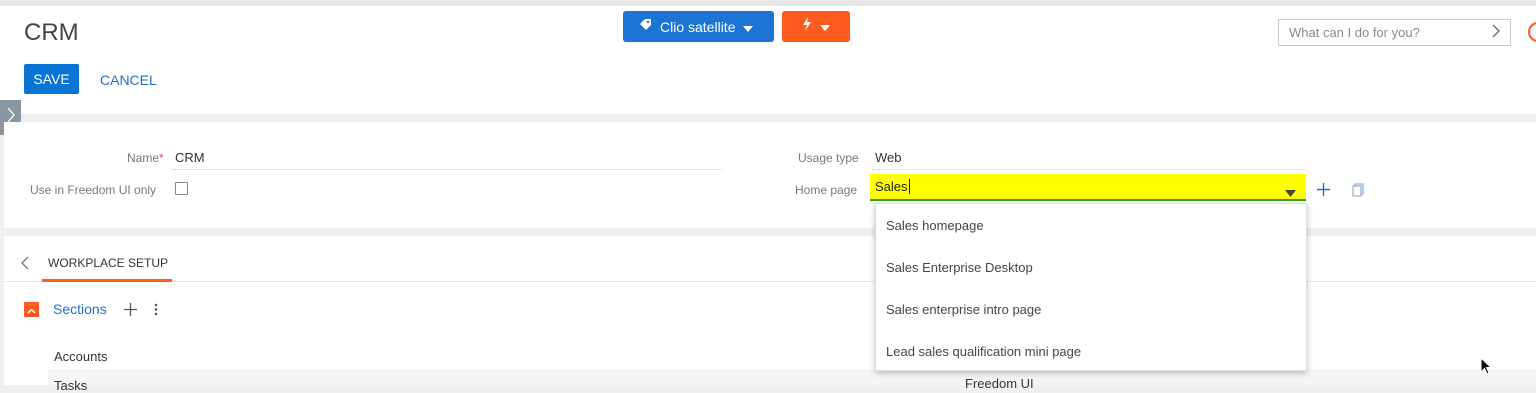  Describe the element at coordinates (130, 312) in the screenshot. I see `add-section-icon` at that location.